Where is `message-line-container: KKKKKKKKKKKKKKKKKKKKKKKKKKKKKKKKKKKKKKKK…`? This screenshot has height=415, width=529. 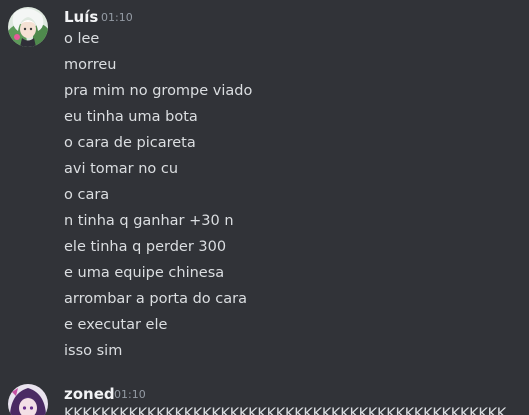 message-line-container: KKKKKKKKKKKKKKKKKKKKKKKKKKKKKKKKKKKKKKKK… is located at coordinates (296, 410).